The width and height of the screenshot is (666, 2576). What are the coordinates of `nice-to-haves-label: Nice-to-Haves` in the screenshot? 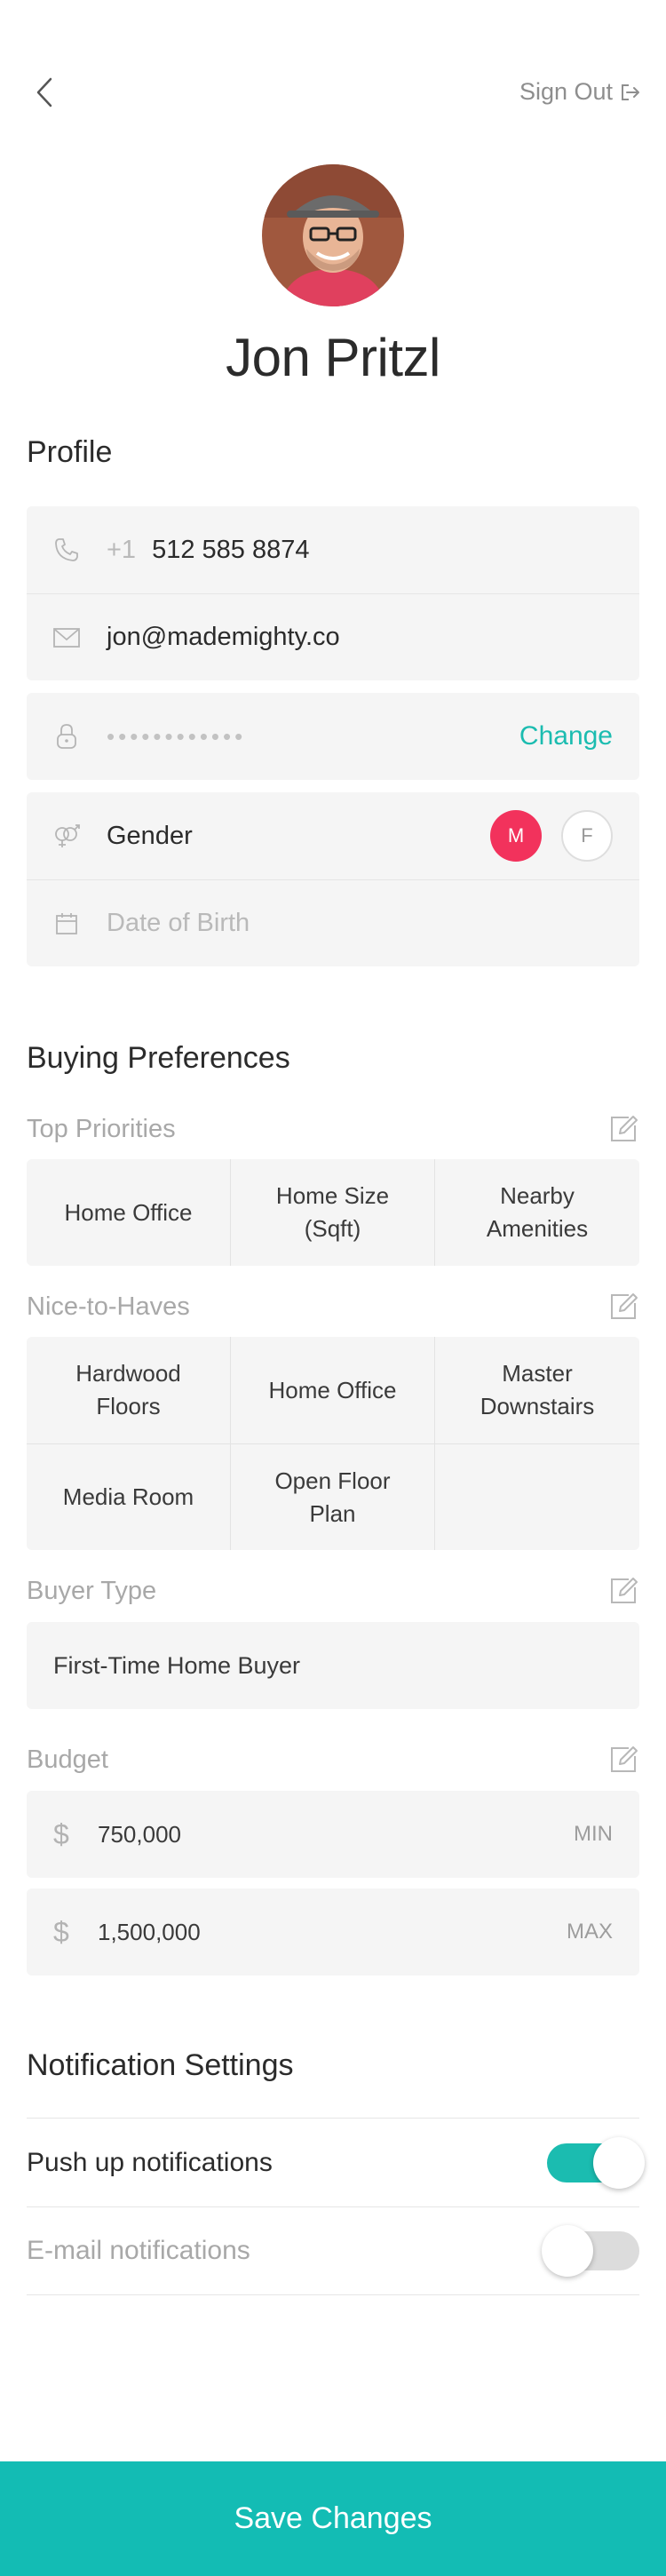 It's located at (108, 1306).